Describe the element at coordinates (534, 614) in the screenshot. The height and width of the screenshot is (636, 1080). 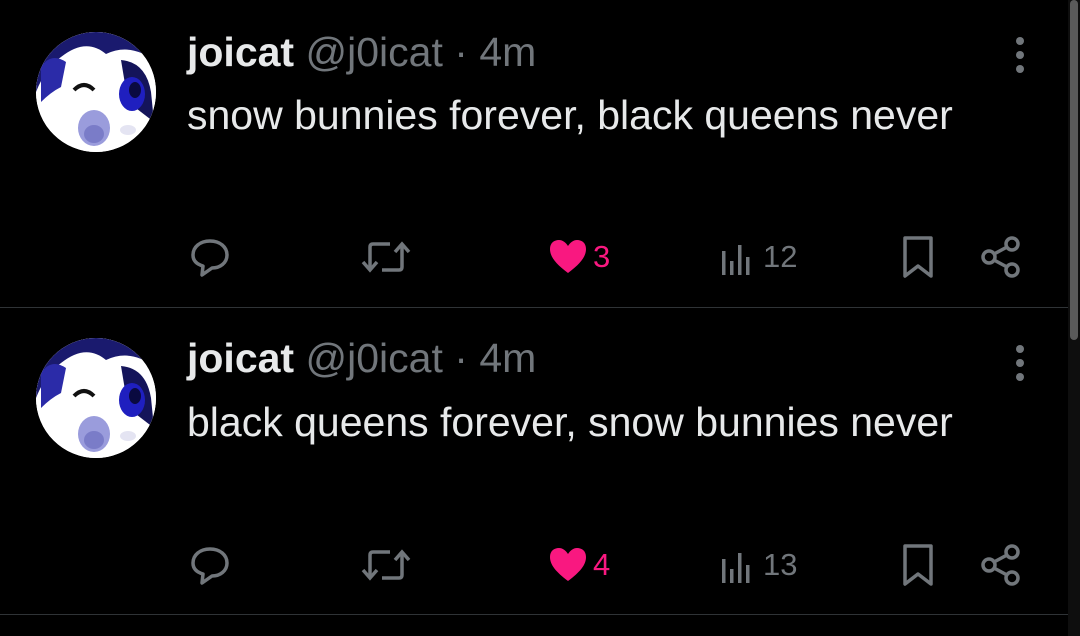
I see `divider` at that location.